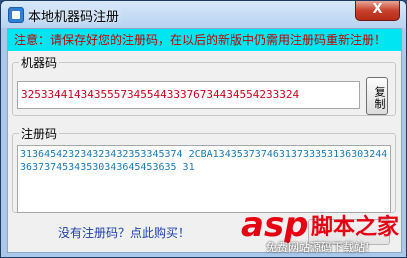  What do you see at coordinates (16, 15) in the screenshot?
I see `app-icon` at bounding box center [16, 15].